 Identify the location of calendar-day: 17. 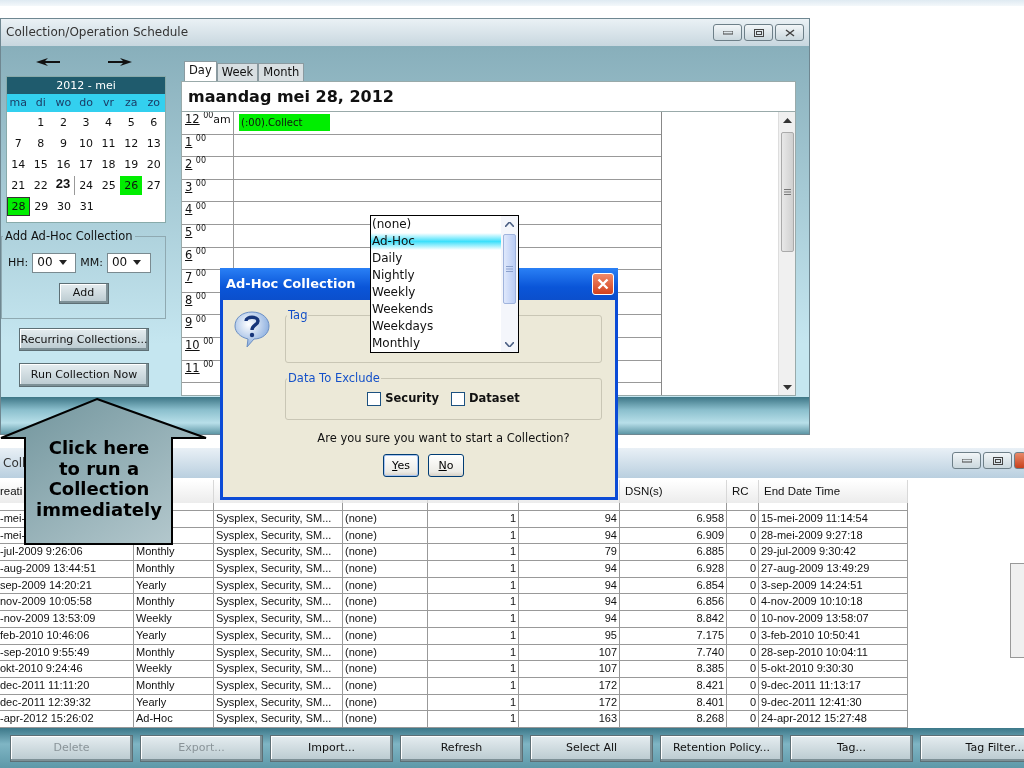
(86, 164).